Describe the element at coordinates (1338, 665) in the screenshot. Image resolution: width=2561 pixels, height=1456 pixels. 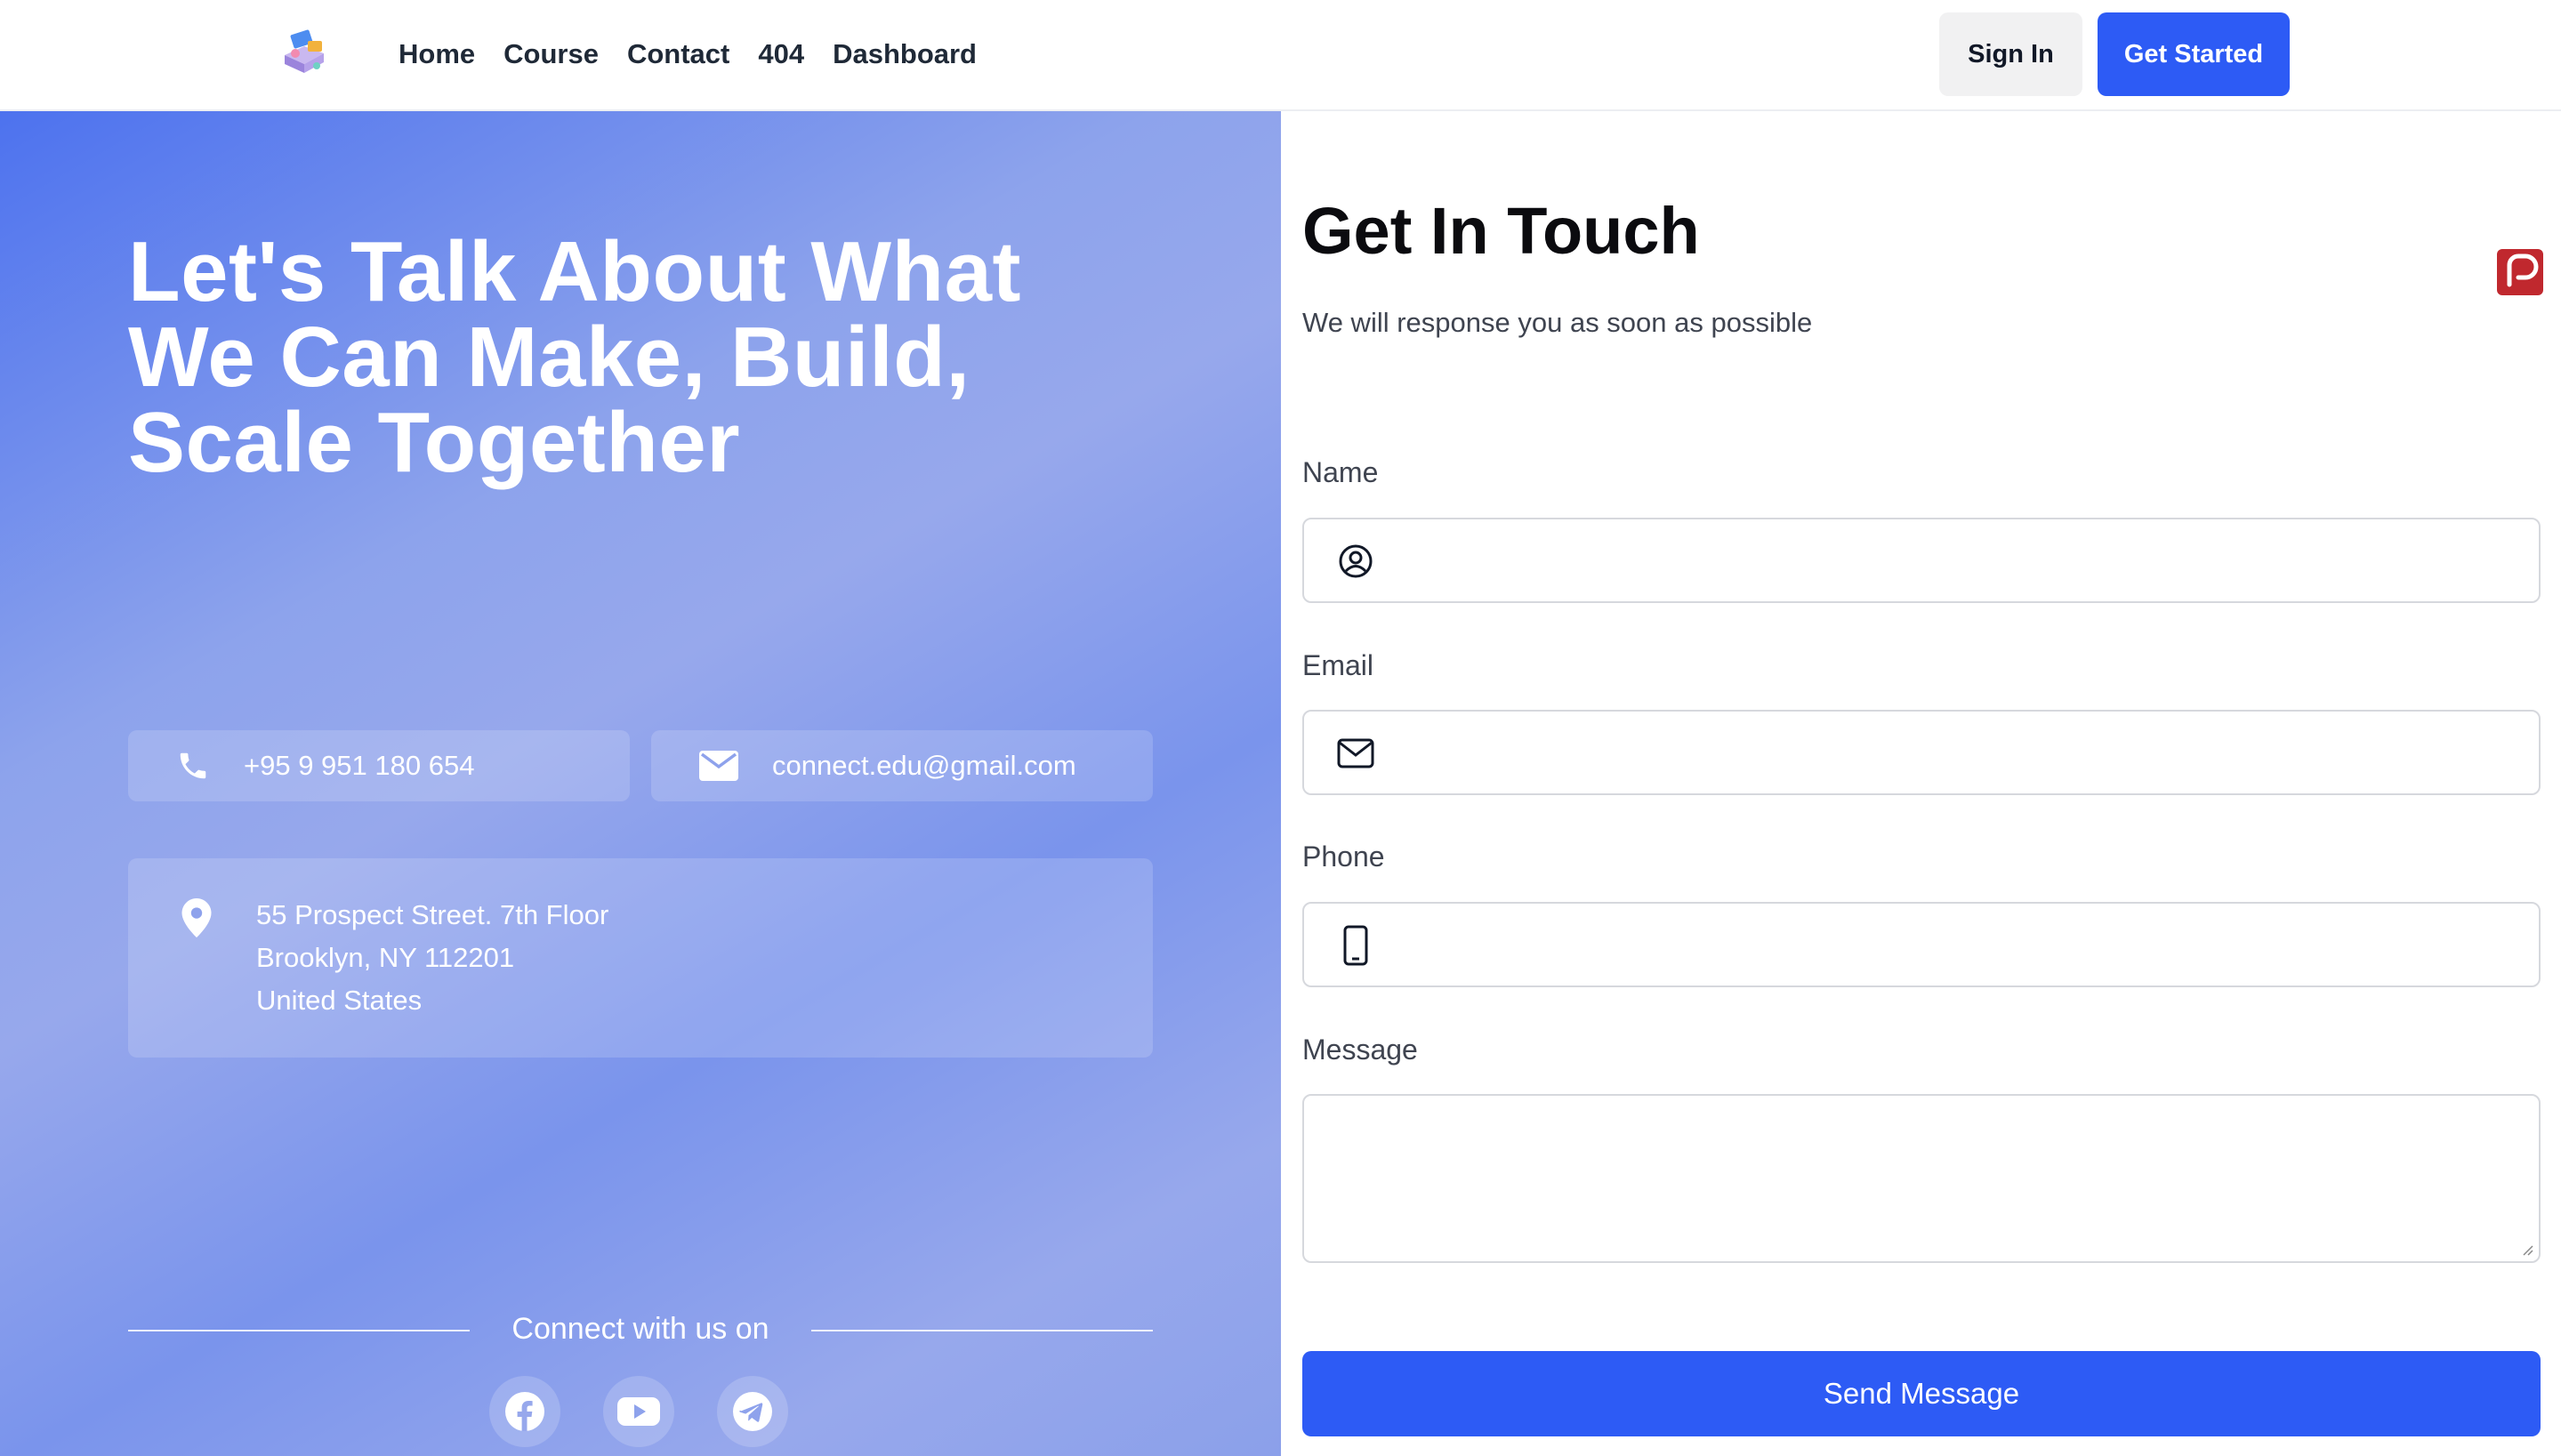
I see `email-label: Email` at that location.